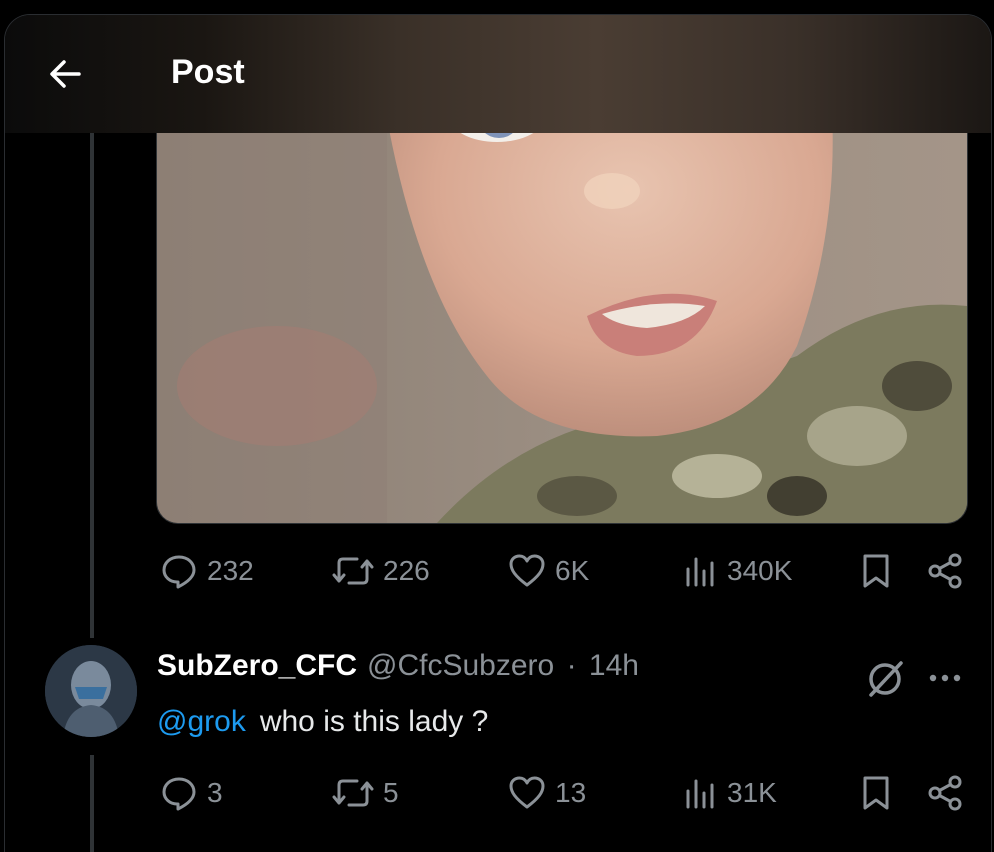 This screenshot has height=852, width=994. I want to click on thread-line, so click(92, 385).